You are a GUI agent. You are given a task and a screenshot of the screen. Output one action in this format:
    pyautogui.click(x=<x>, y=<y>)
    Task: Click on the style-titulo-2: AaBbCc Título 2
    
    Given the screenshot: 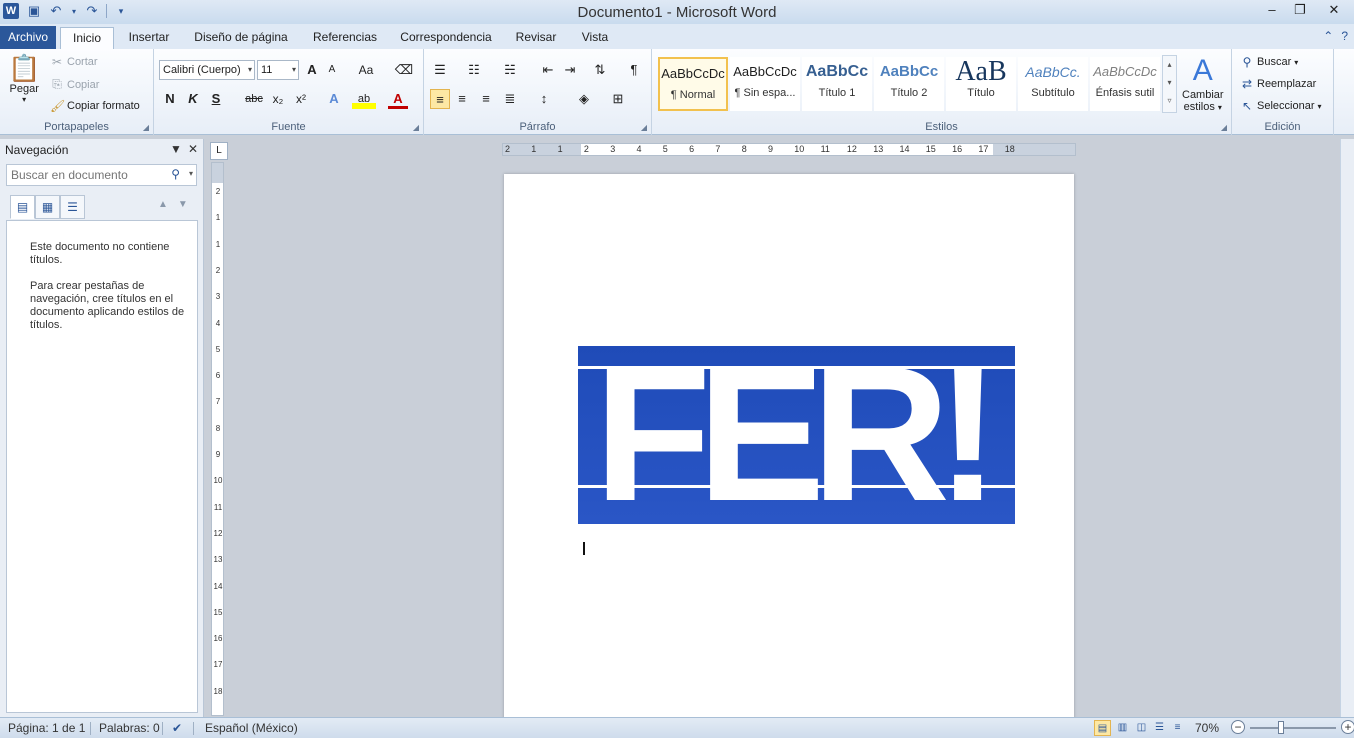 What is the action you would take?
    pyautogui.click(x=909, y=84)
    